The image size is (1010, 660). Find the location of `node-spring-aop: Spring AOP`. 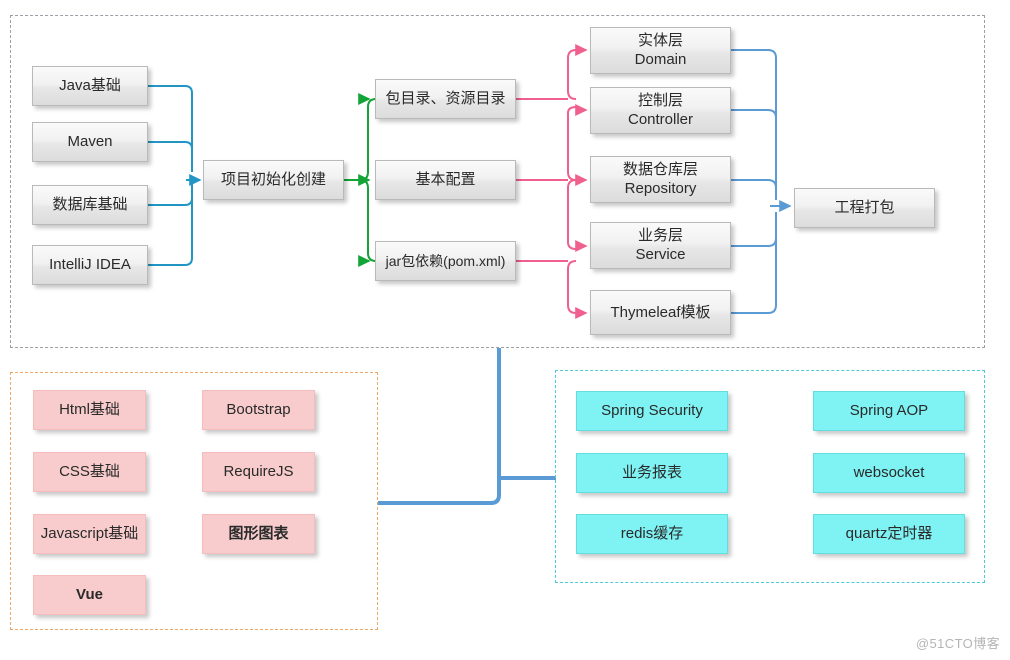

node-spring-aop: Spring AOP is located at coordinates (889, 411).